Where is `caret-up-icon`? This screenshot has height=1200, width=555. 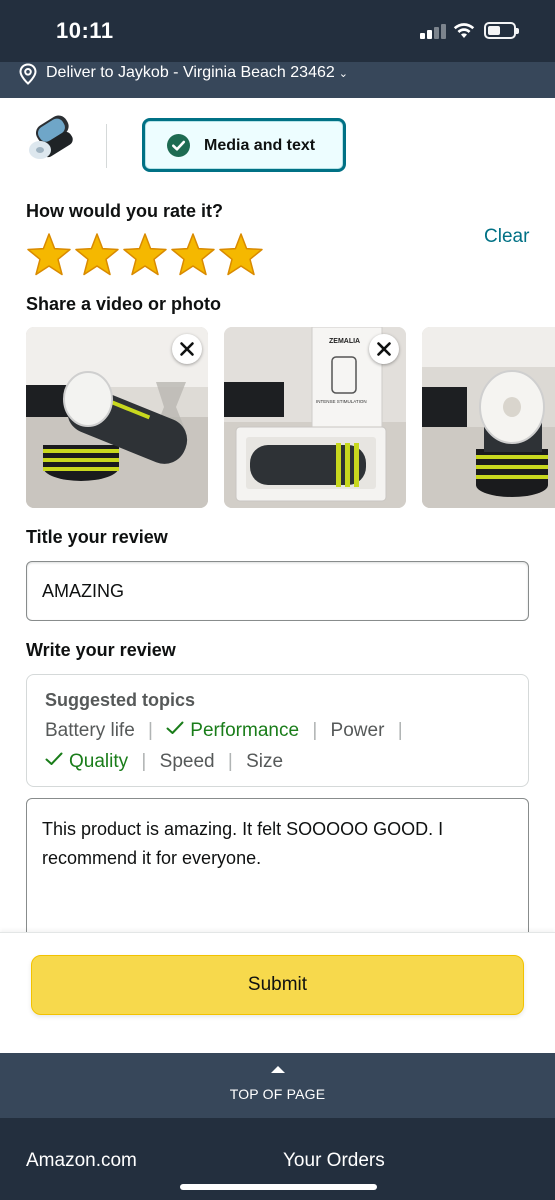 caret-up-icon is located at coordinates (278, 1069).